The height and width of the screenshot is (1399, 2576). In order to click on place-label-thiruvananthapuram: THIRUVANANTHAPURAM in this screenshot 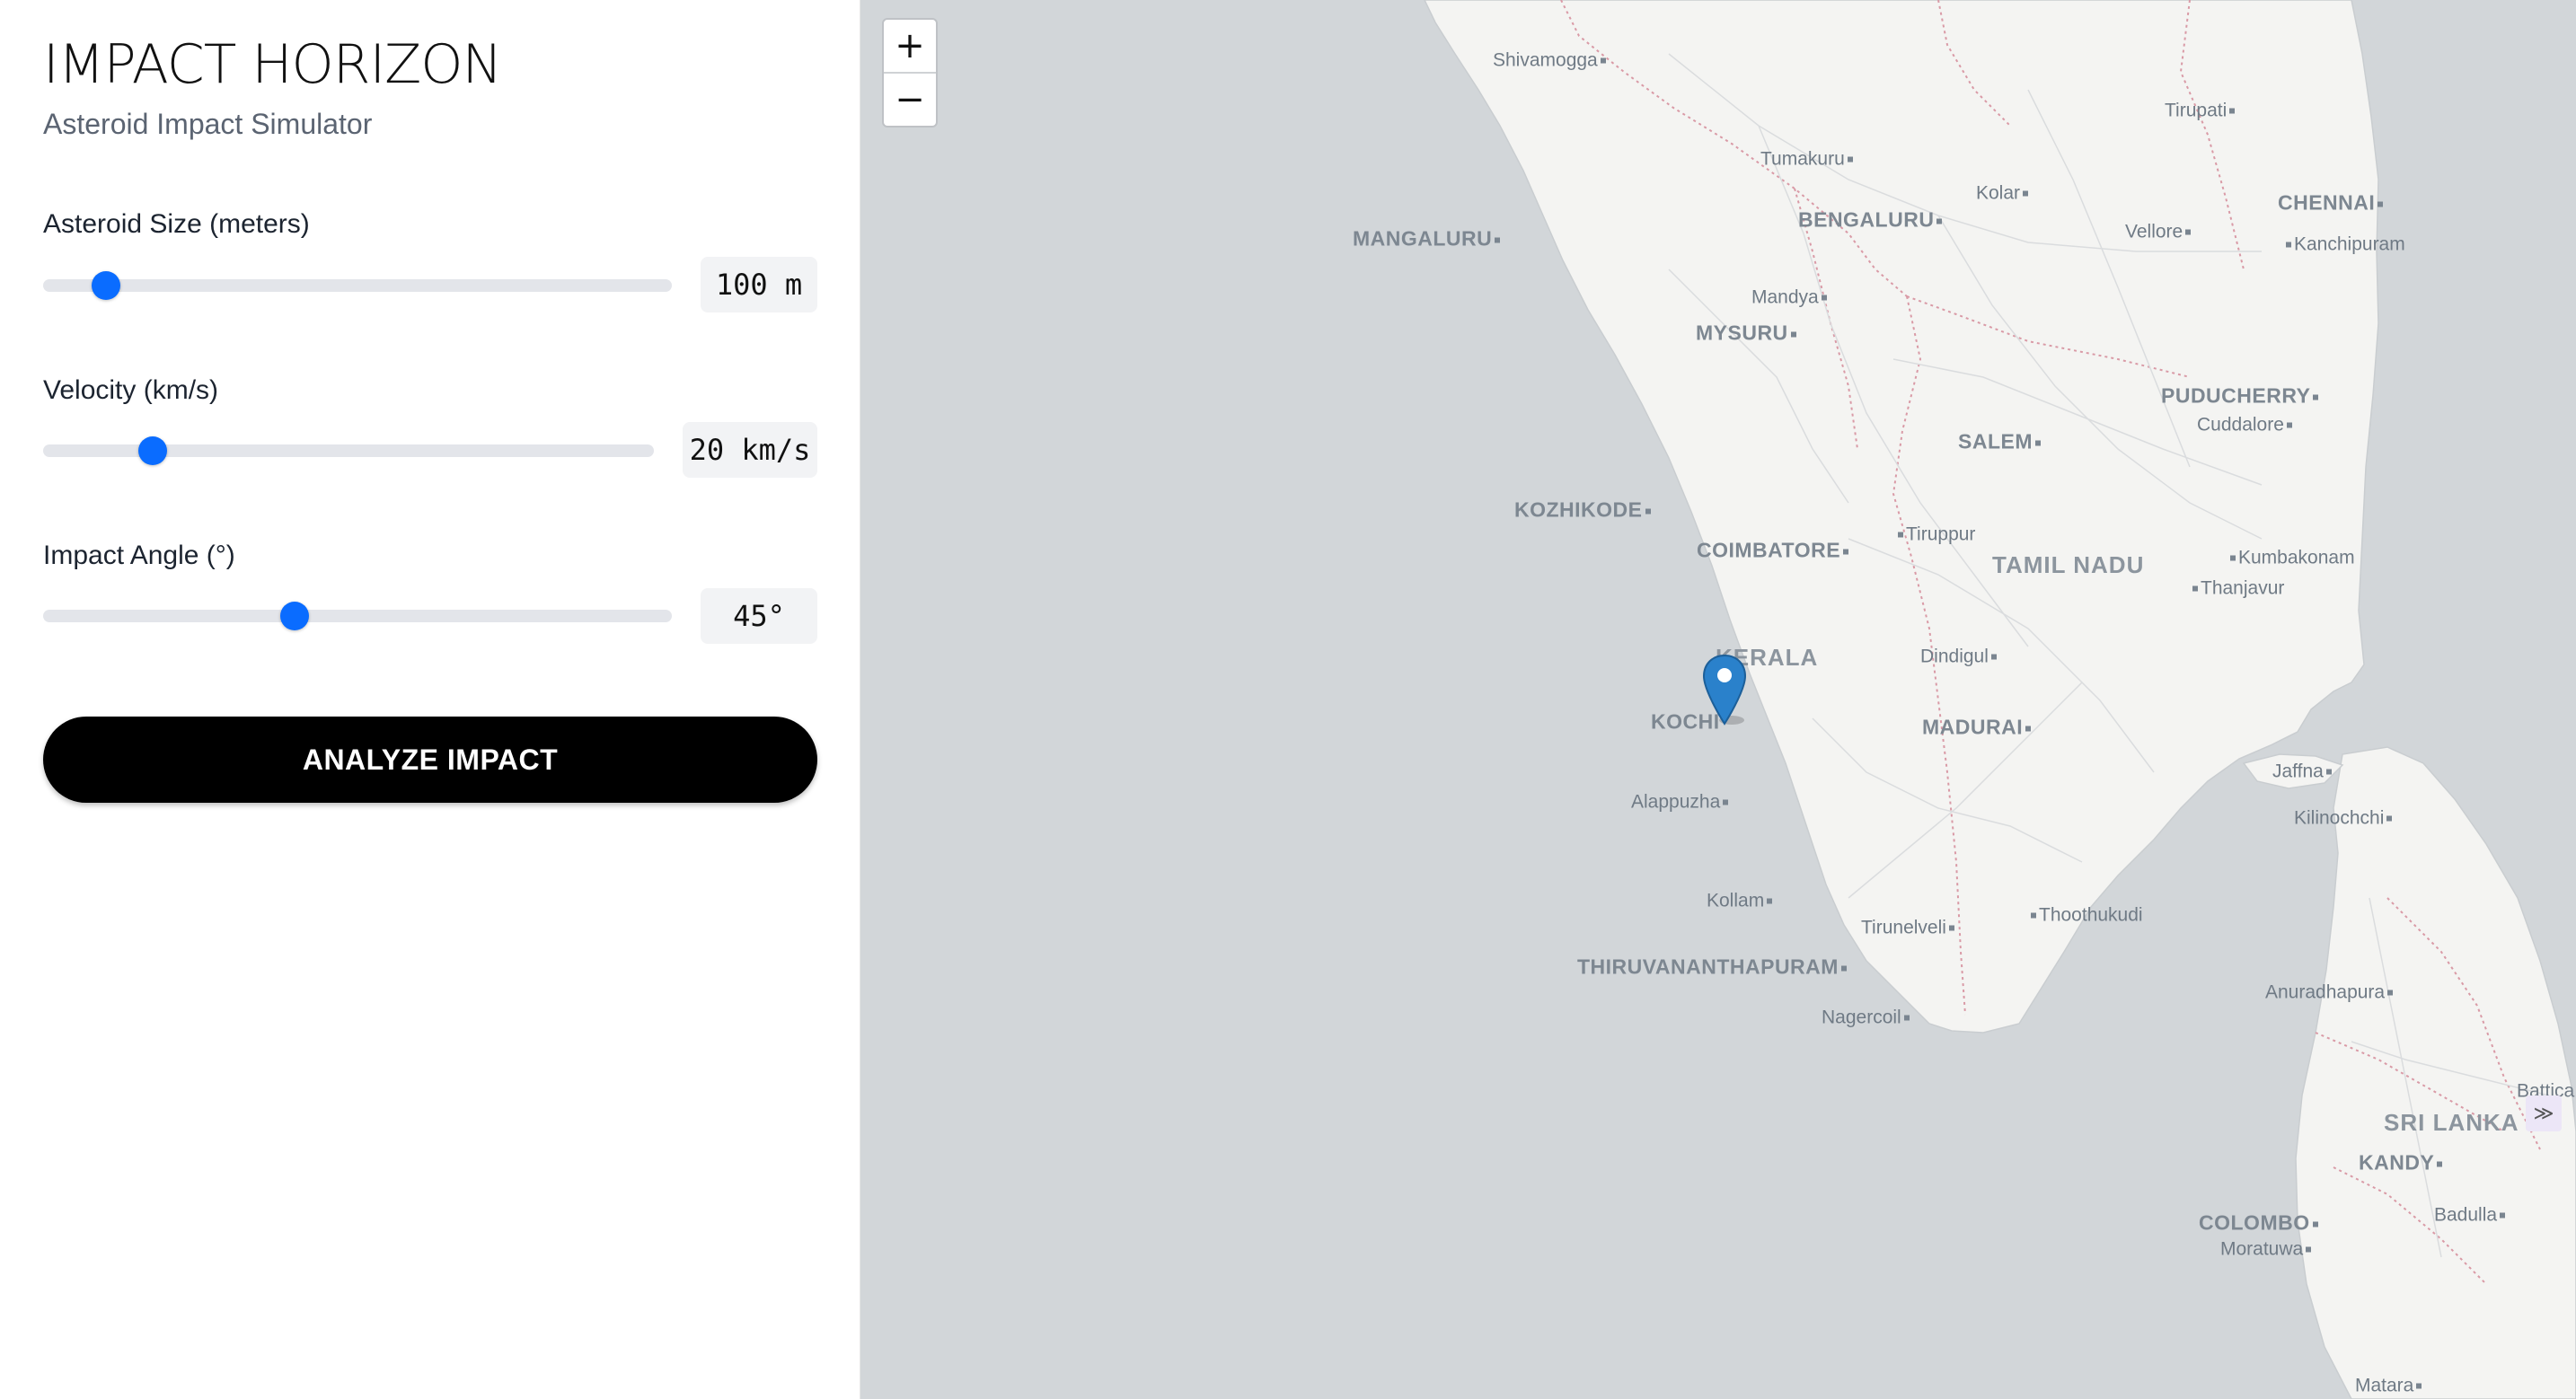, I will do `click(1713, 967)`.